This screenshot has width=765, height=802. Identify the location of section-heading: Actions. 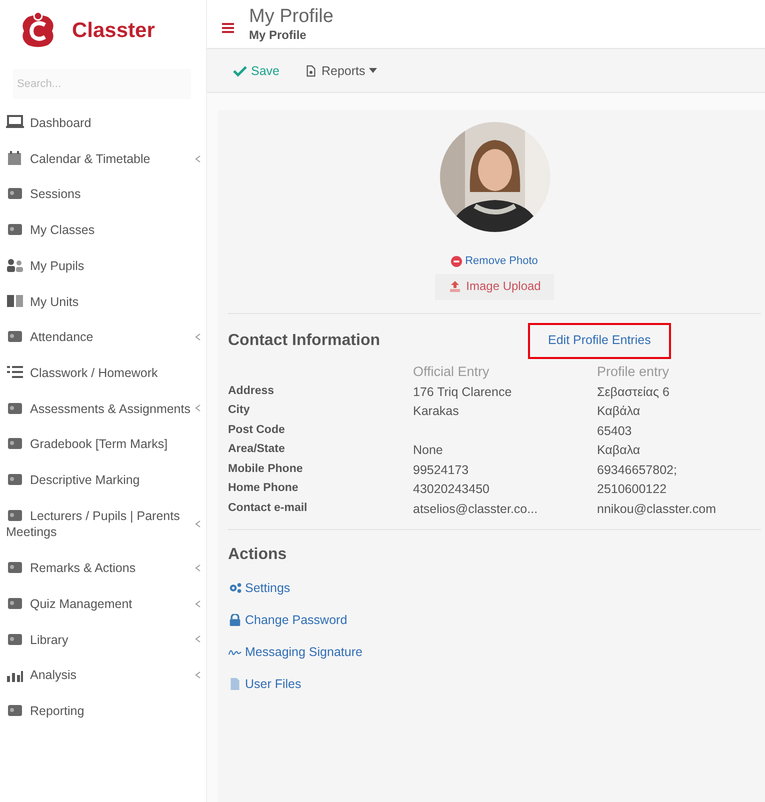
(258, 555).